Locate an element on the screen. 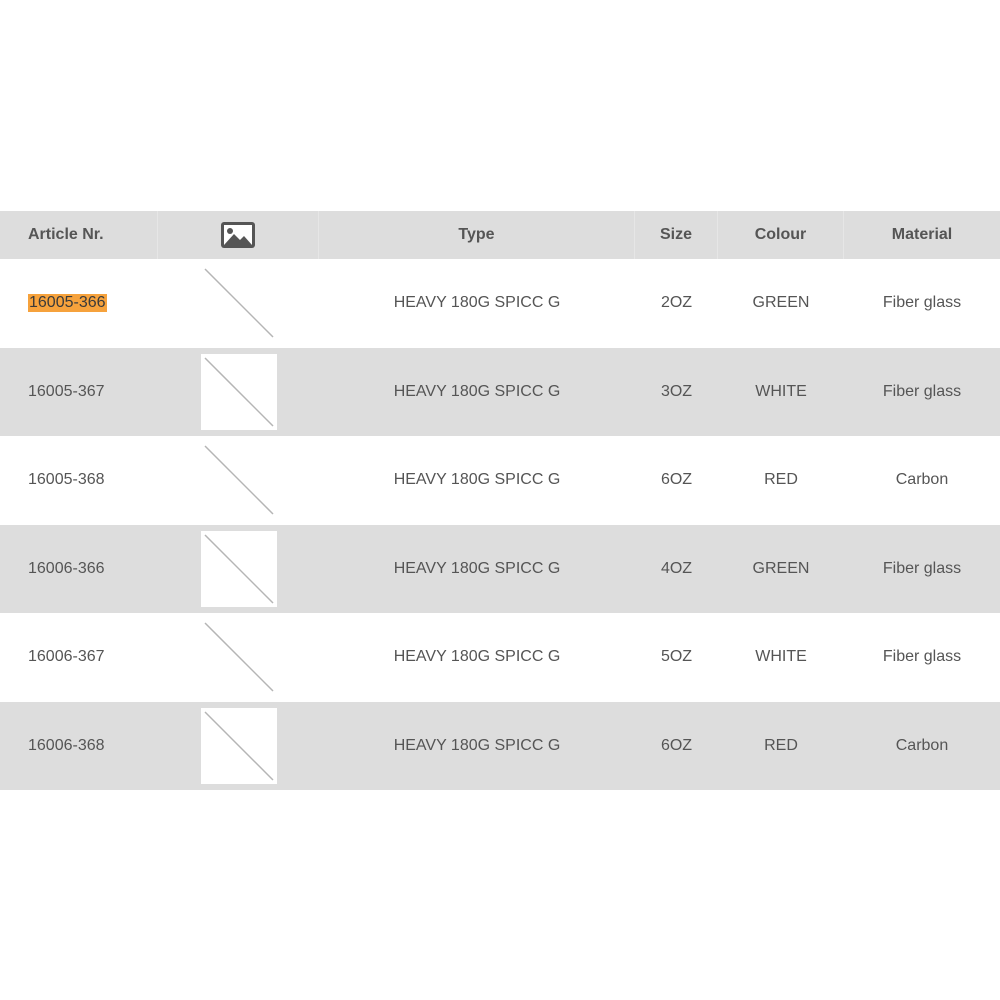 The width and height of the screenshot is (1000, 1000). article-cell: 16005-366 is located at coordinates (79, 303).